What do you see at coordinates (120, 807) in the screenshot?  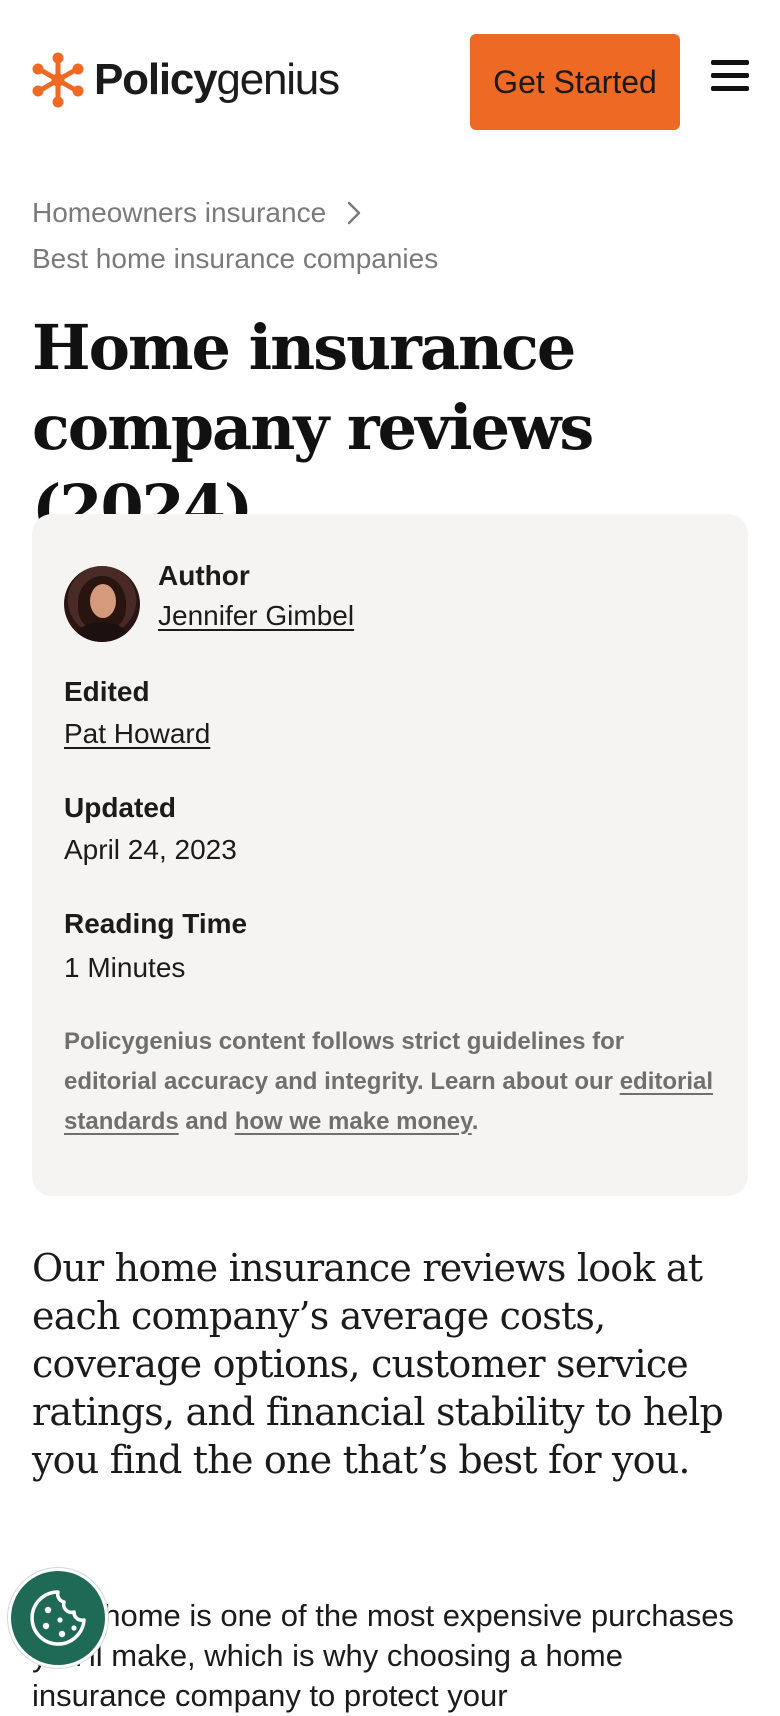 I see `updated-label: Updated` at bounding box center [120, 807].